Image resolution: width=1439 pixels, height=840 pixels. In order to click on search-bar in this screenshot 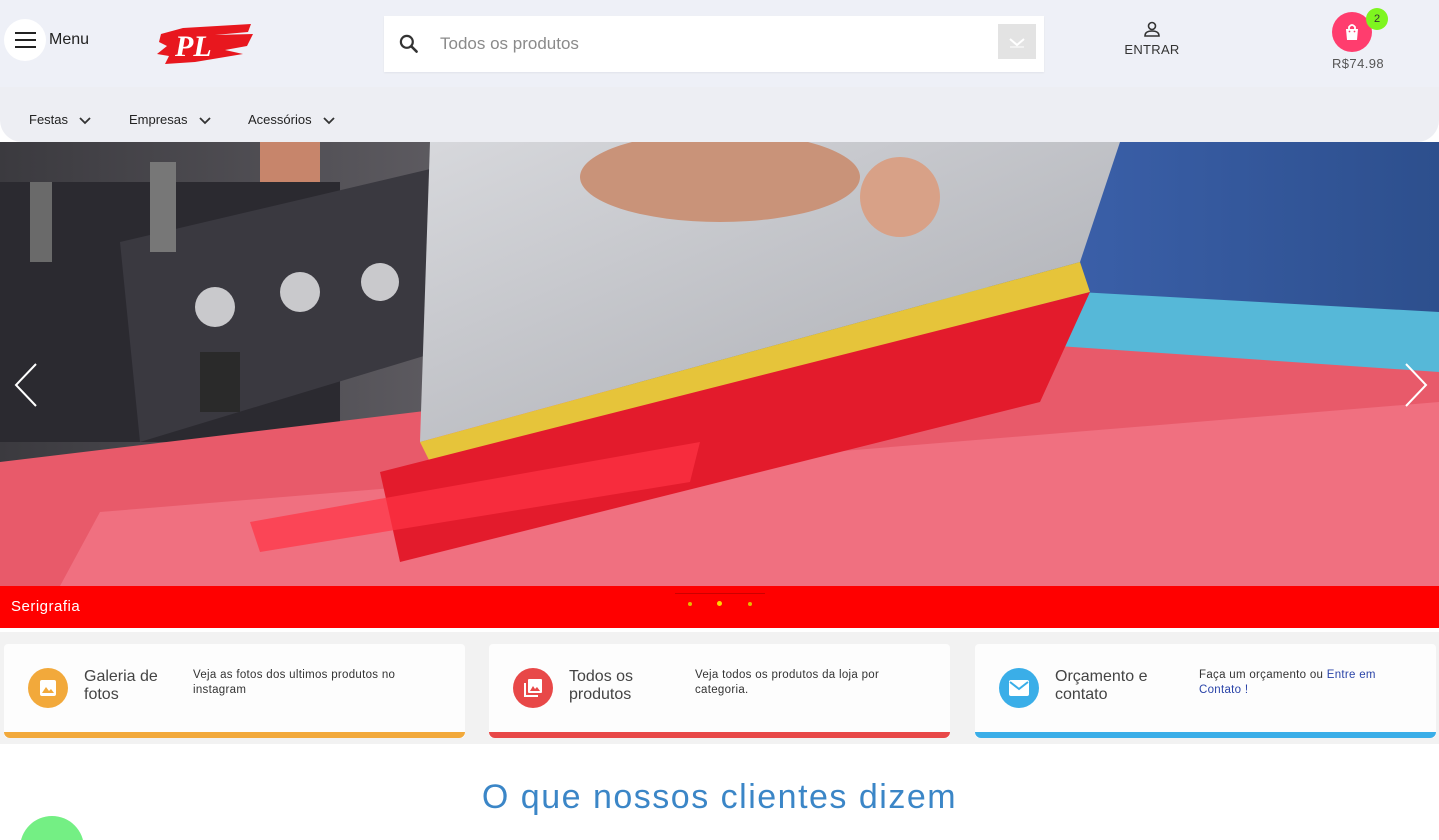, I will do `click(714, 44)`.